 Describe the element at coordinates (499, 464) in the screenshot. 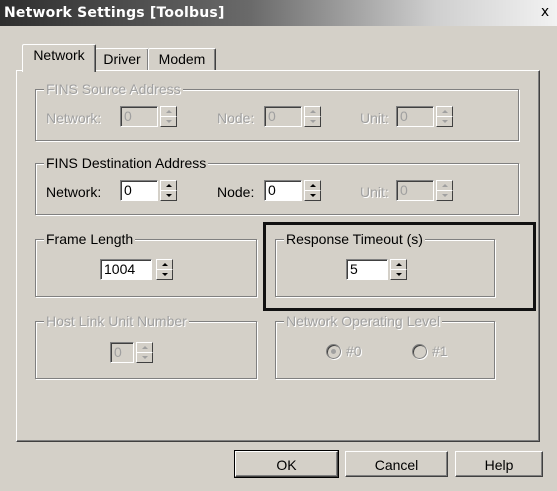

I see `help-button: Help` at that location.